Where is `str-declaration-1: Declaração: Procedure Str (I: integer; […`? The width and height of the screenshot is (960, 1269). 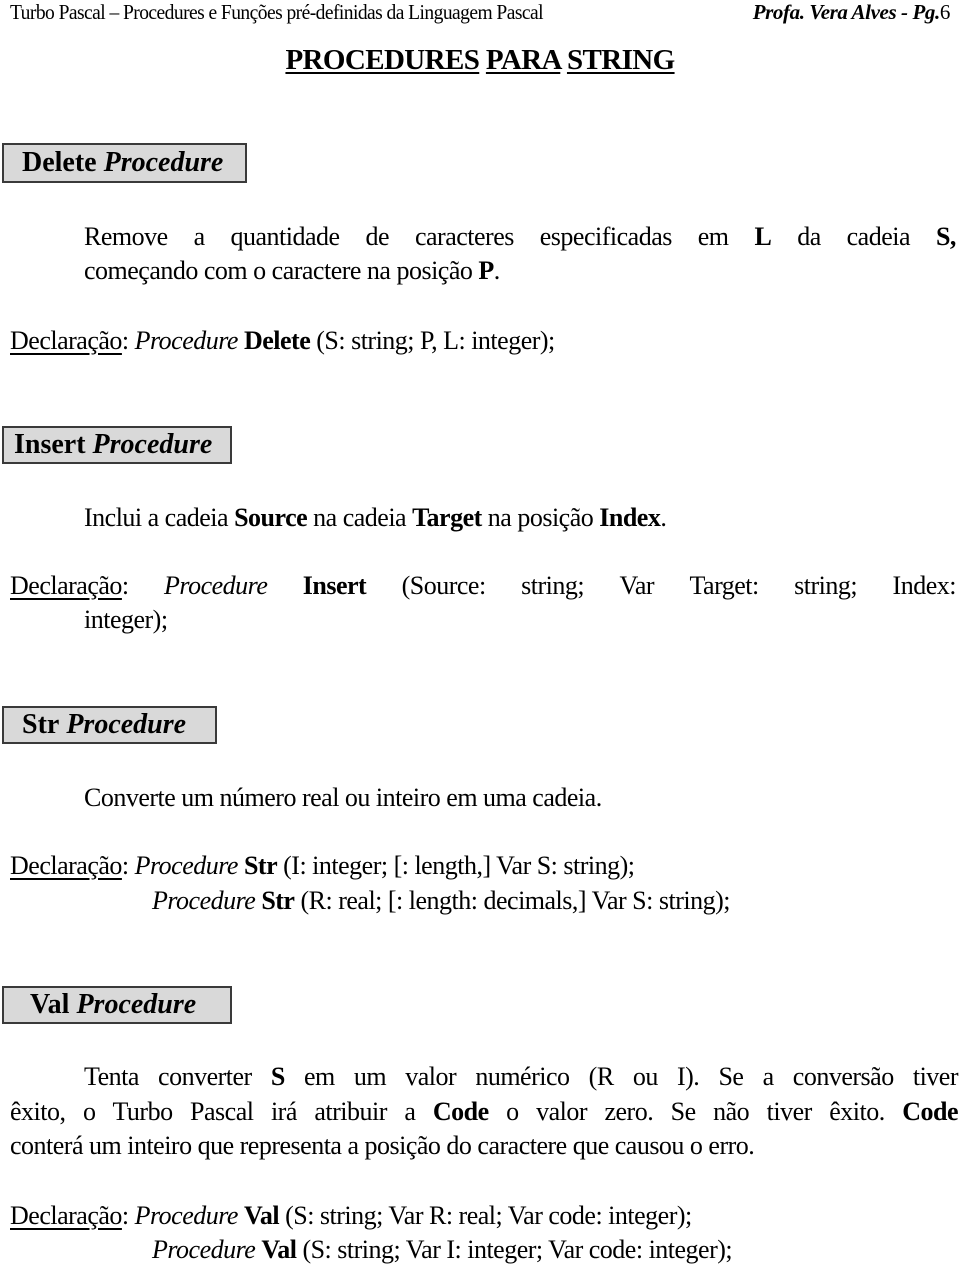
str-declaration-1: Declaração: Procedure Str (I: integer; [… is located at coordinates (322, 866).